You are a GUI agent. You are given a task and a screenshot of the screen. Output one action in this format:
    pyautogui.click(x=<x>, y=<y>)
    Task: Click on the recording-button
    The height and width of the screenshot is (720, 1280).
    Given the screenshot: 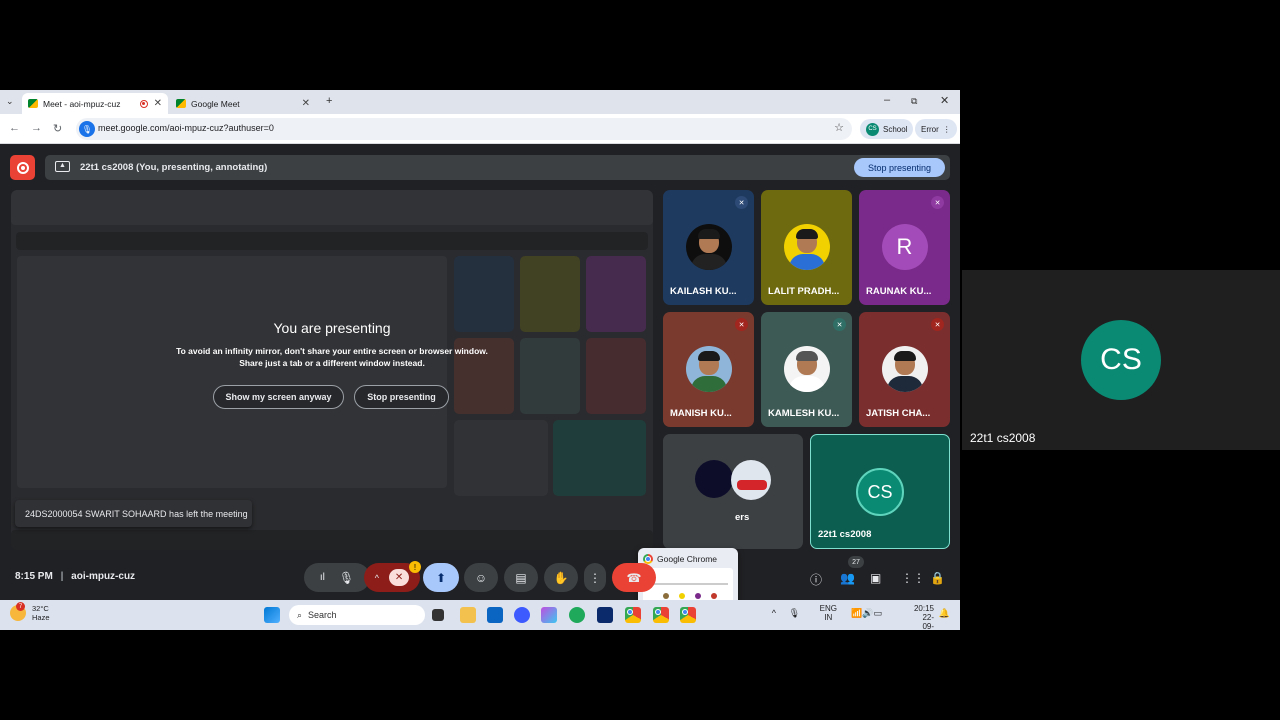 What is the action you would take?
    pyautogui.click(x=22, y=167)
    